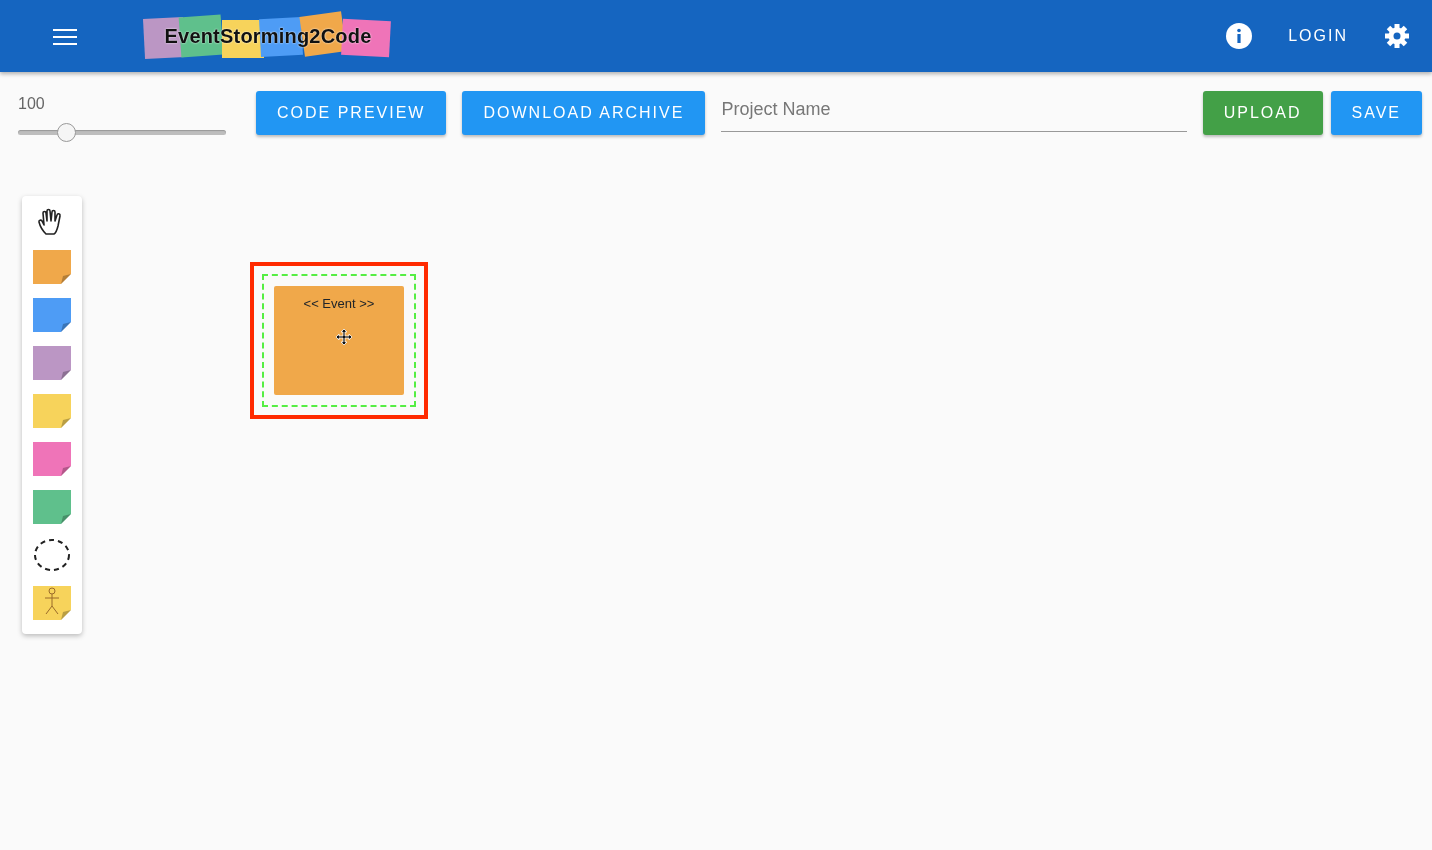 This screenshot has width=1432, height=850. What do you see at coordinates (66, 132) in the screenshot?
I see `slider-thumb` at bounding box center [66, 132].